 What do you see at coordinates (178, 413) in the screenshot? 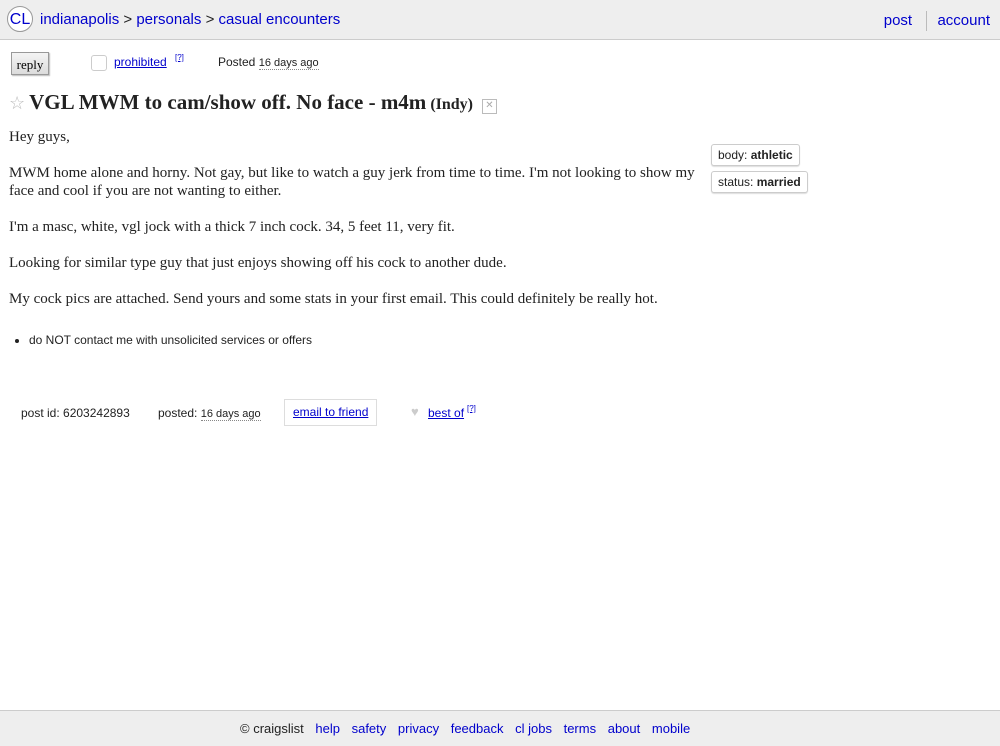
I see `posted-info-label: posted:` at bounding box center [178, 413].